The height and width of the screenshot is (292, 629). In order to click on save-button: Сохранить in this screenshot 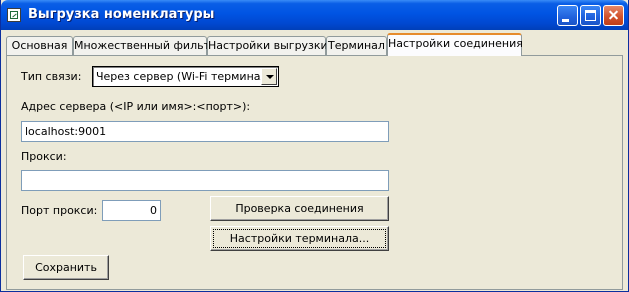, I will do `click(66, 267)`.